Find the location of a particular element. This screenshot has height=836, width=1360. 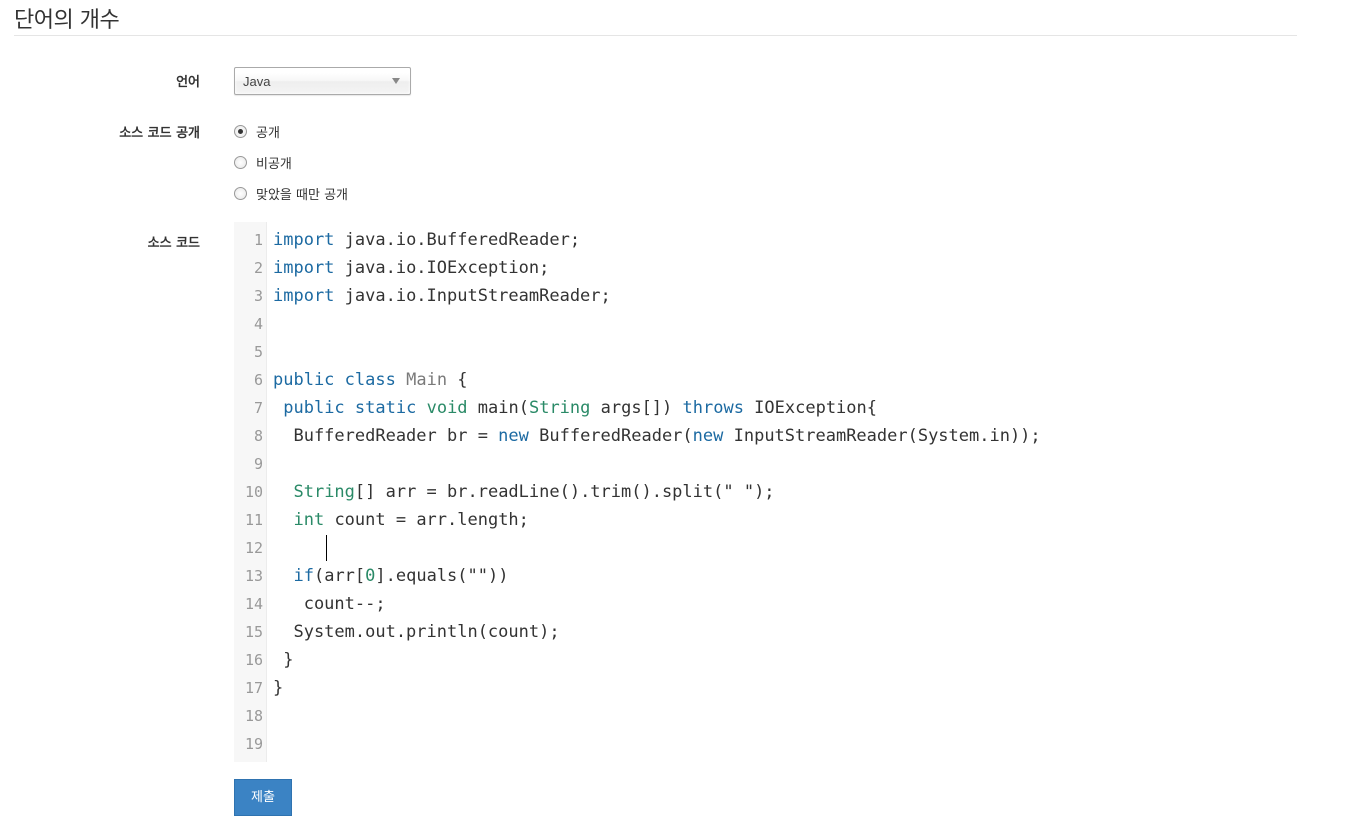

radio-accepted-only-label: 맞았을 때만 공개 is located at coordinates (302, 195).